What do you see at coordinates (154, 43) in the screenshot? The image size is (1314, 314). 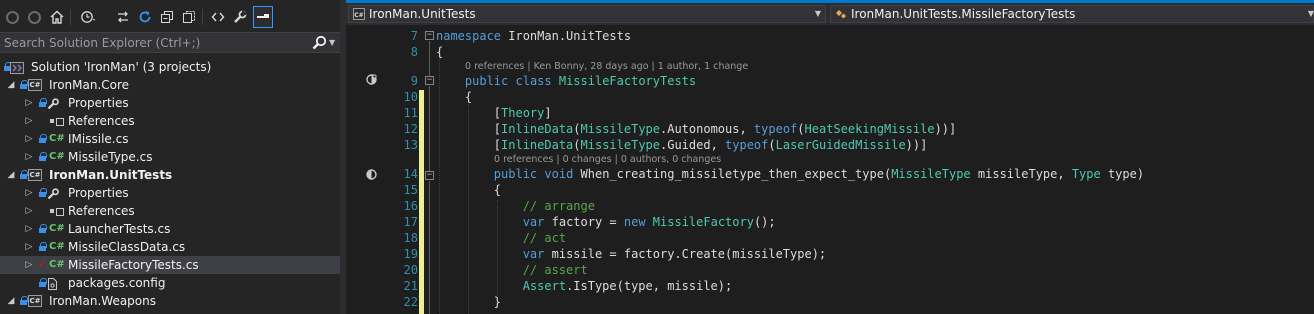 I see `search-input` at bounding box center [154, 43].